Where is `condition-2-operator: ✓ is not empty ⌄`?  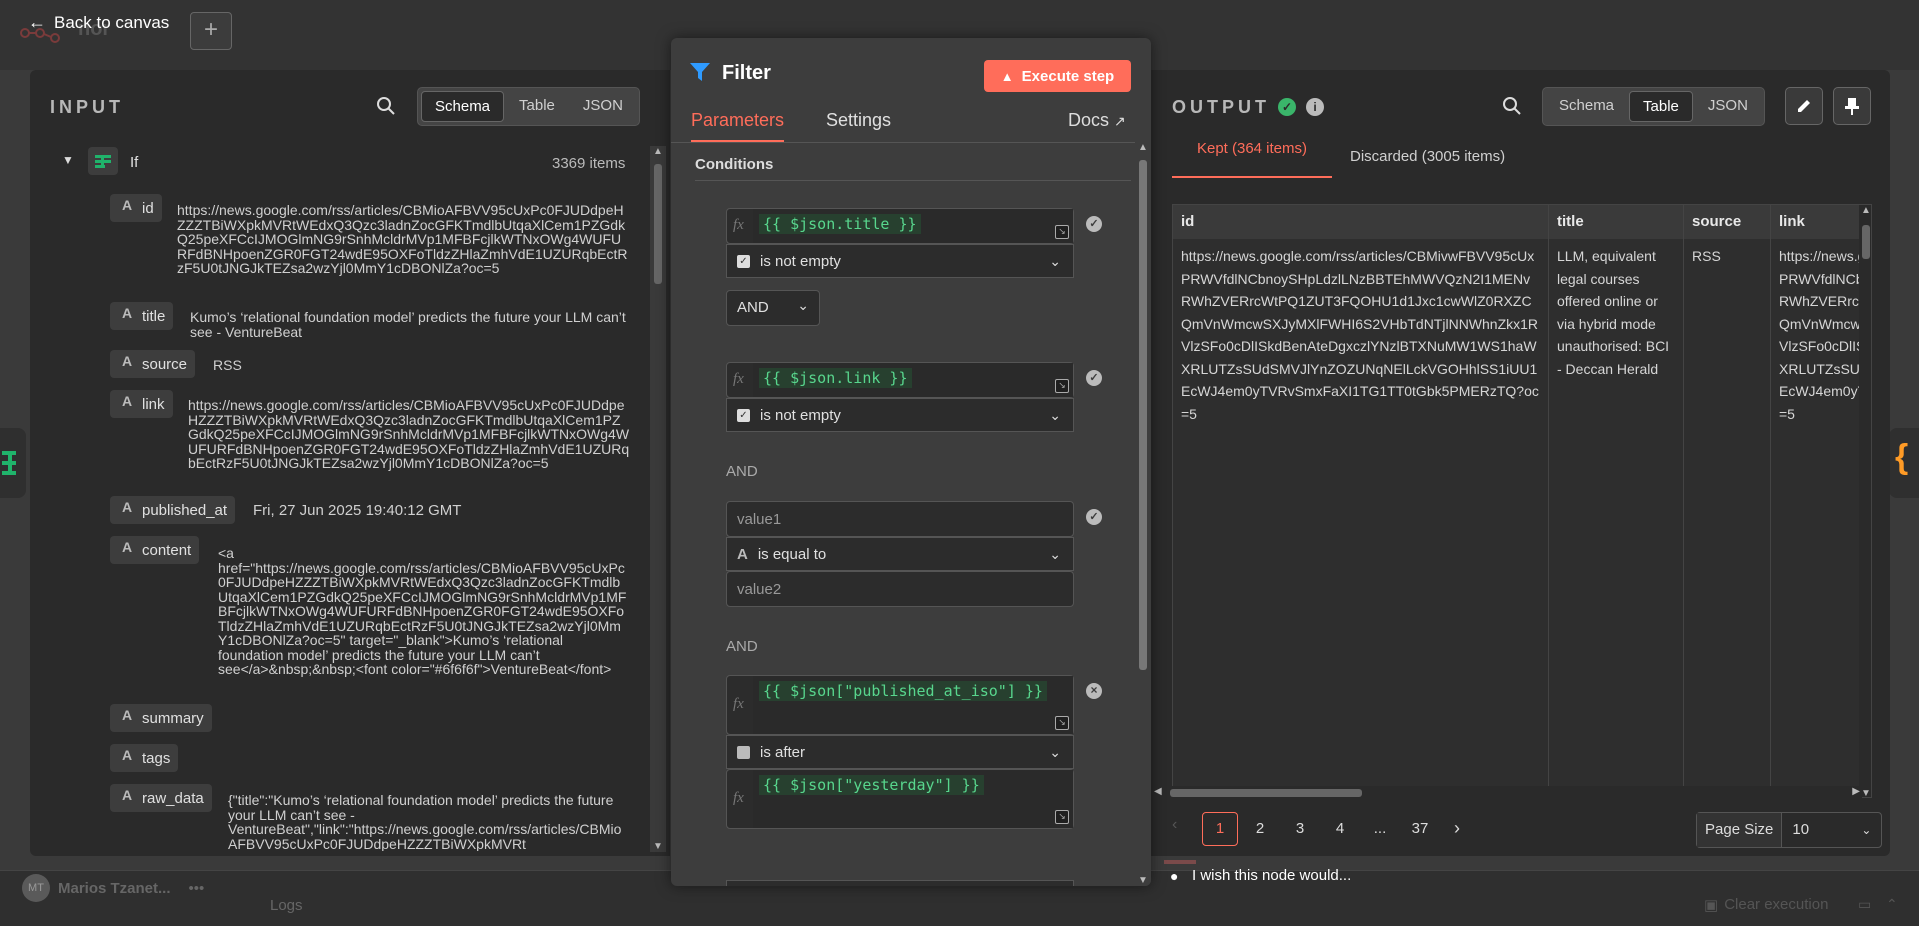 condition-2-operator: ✓ is not empty ⌄ is located at coordinates (900, 415).